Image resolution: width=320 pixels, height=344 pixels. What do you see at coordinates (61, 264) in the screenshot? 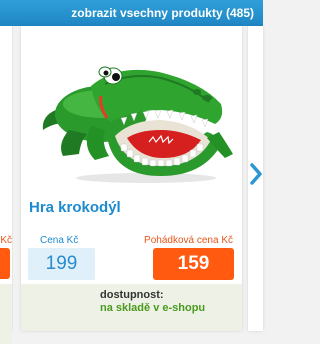
I see `price-value: 199` at bounding box center [61, 264].